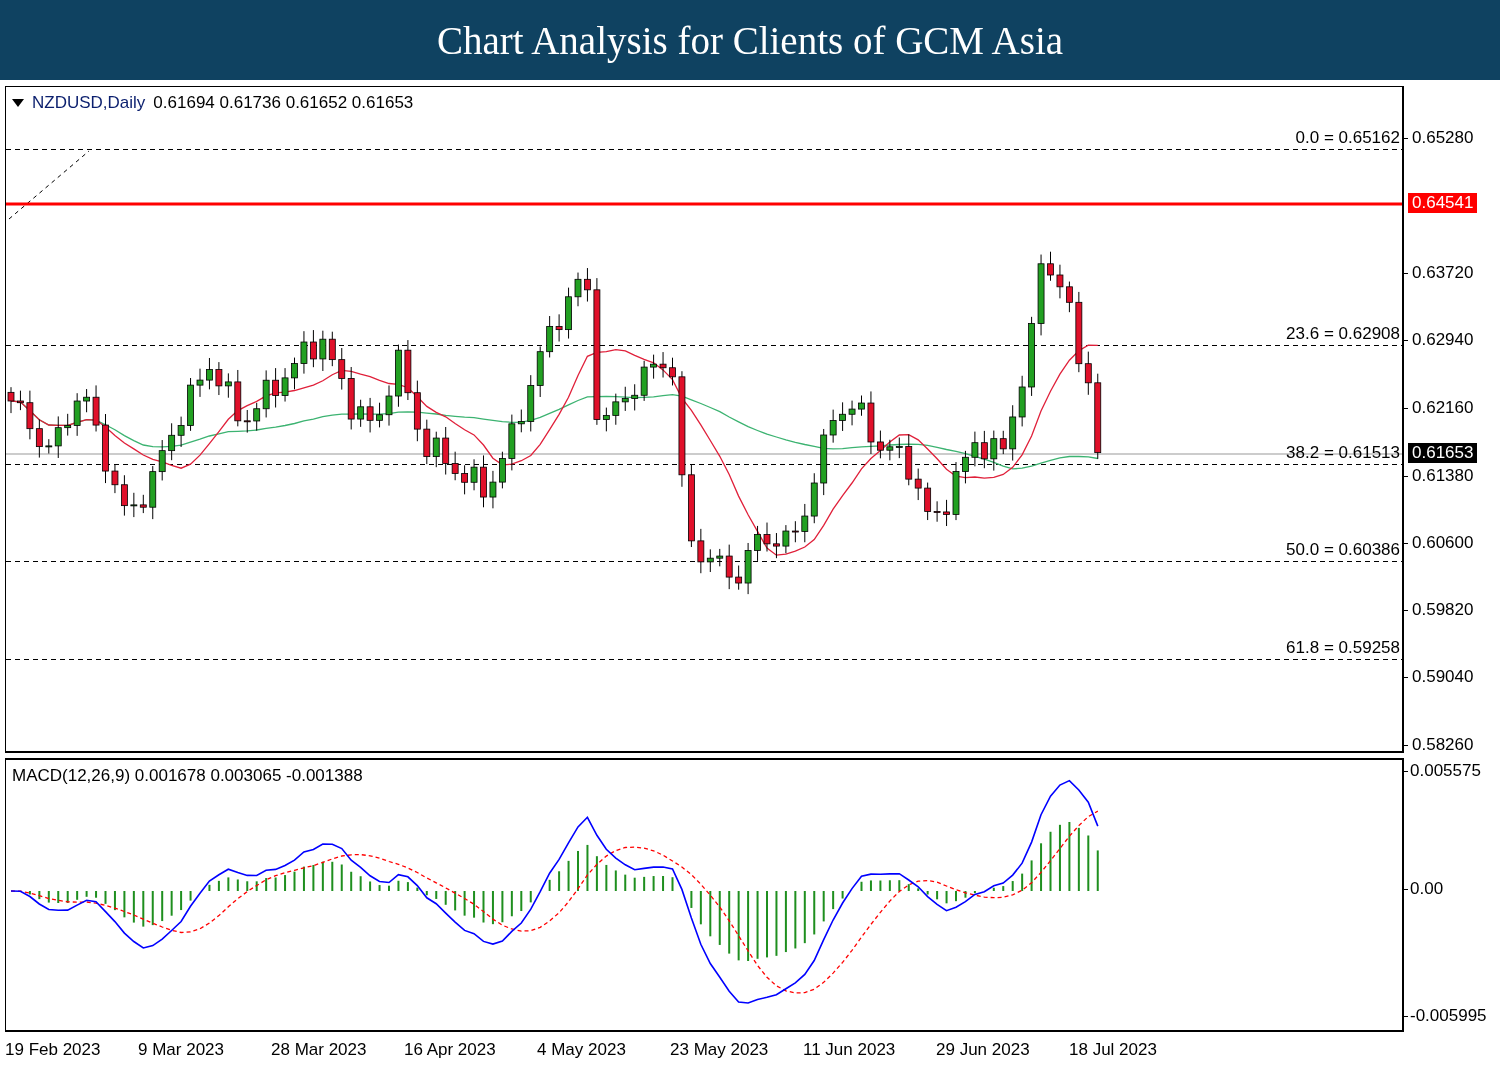 This screenshot has width=1500, height=1071. I want to click on time-axis-label: 19 Feb 2023, so click(53, 1050).